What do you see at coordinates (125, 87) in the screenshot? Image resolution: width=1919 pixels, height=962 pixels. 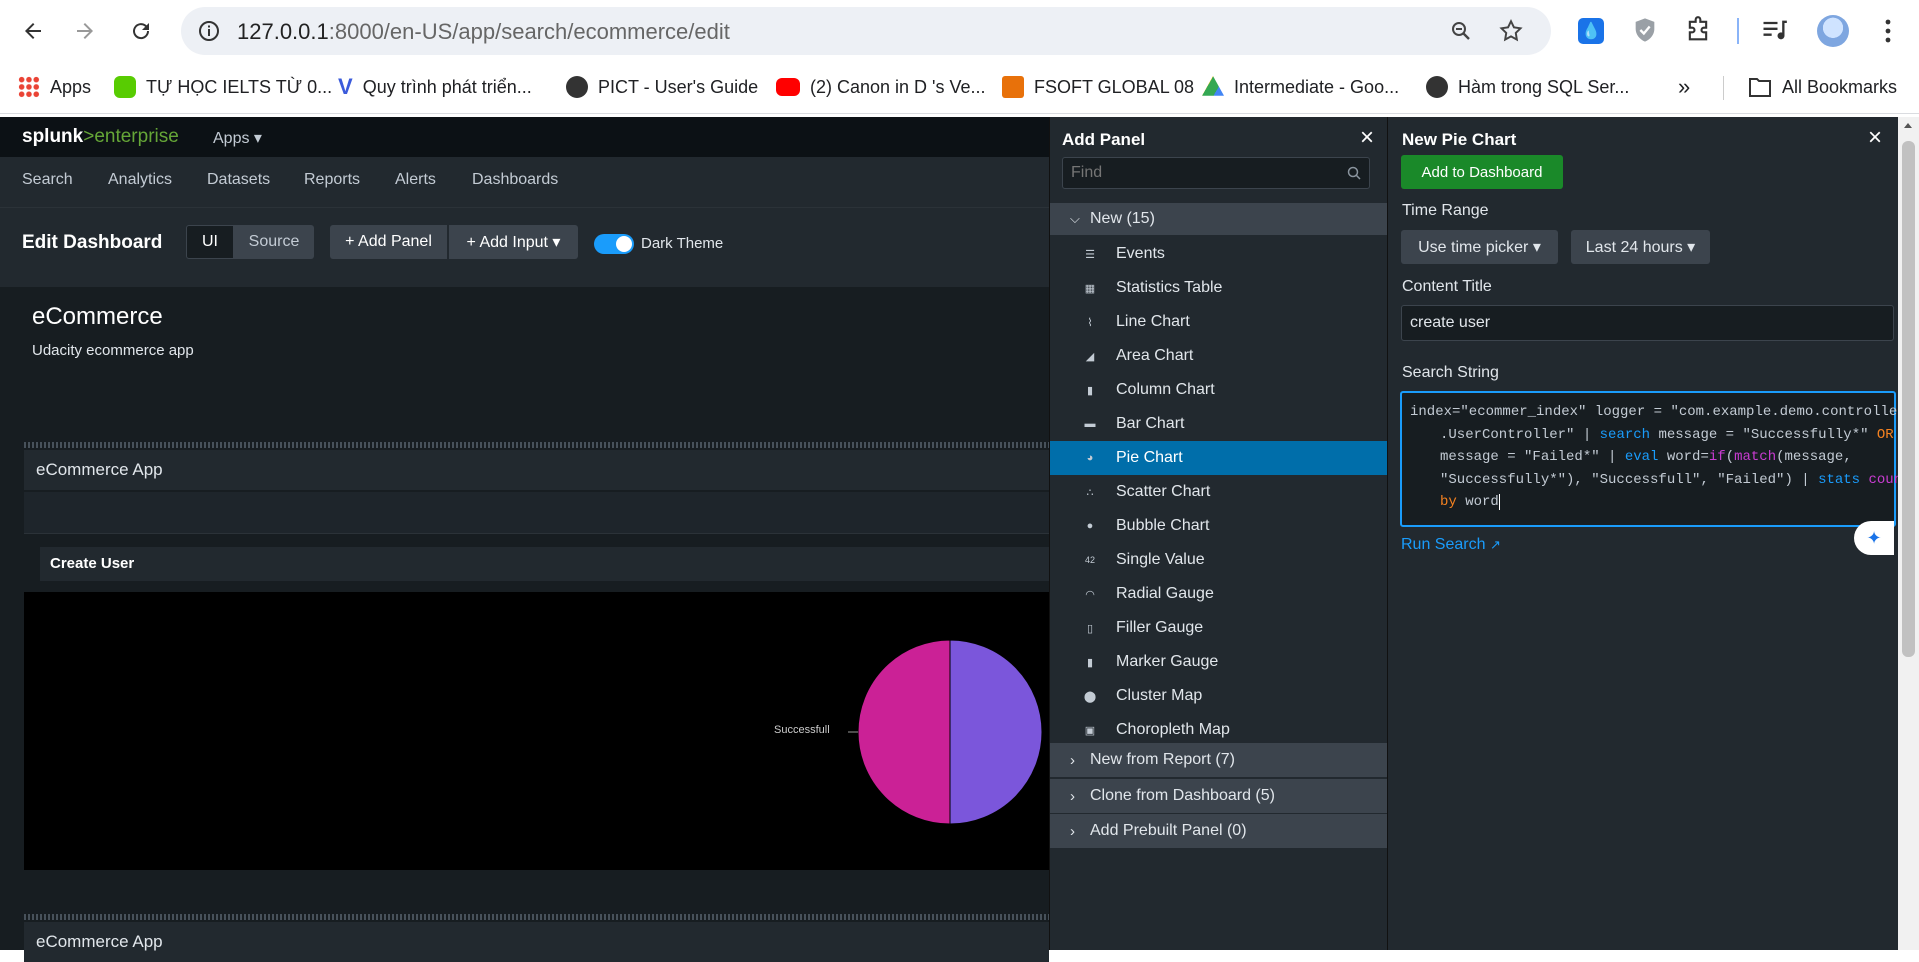 I see `duolingo-owl-icon` at bounding box center [125, 87].